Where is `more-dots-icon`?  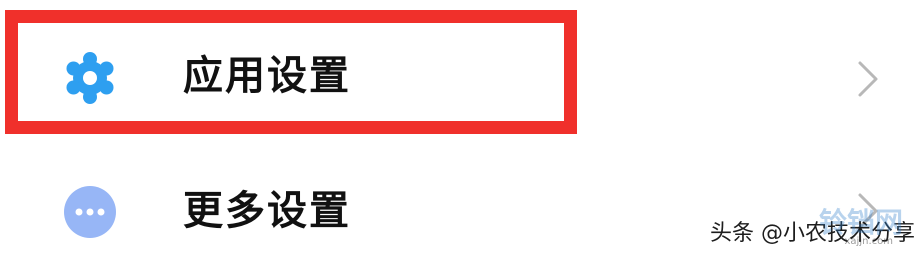
more-dots-icon is located at coordinates (90, 212).